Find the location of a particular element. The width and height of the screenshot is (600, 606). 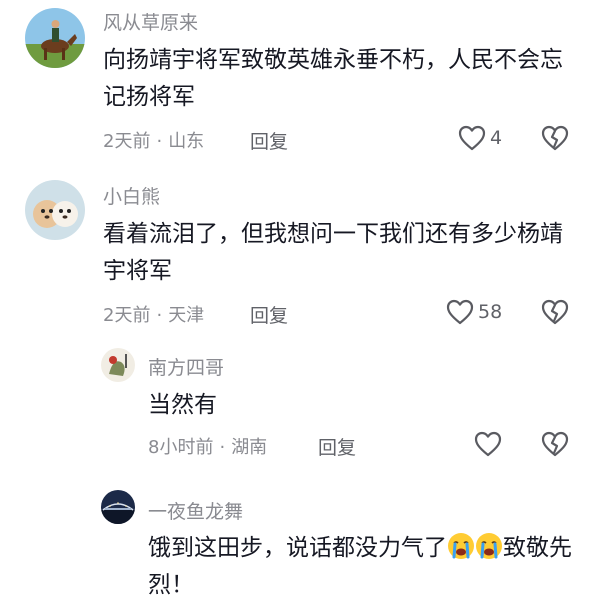

comment-location: 山东 is located at coordinates (186, 141).